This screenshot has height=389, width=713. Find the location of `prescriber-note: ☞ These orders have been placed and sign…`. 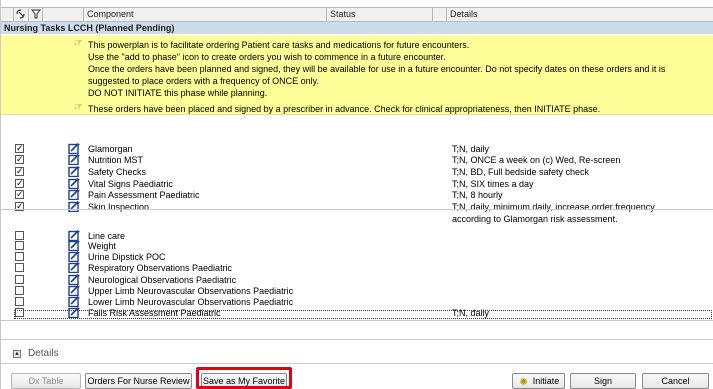

prescriber-note: ☞ These orders have been placed and sign… is located at coordinates (357, 108).